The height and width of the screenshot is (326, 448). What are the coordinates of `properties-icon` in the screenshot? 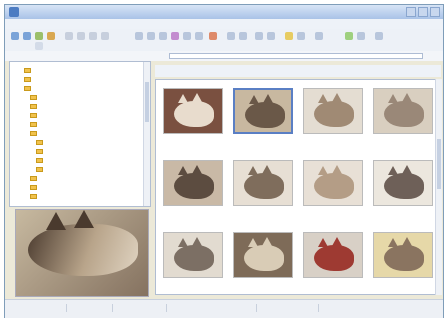 It's located at (301, 36).